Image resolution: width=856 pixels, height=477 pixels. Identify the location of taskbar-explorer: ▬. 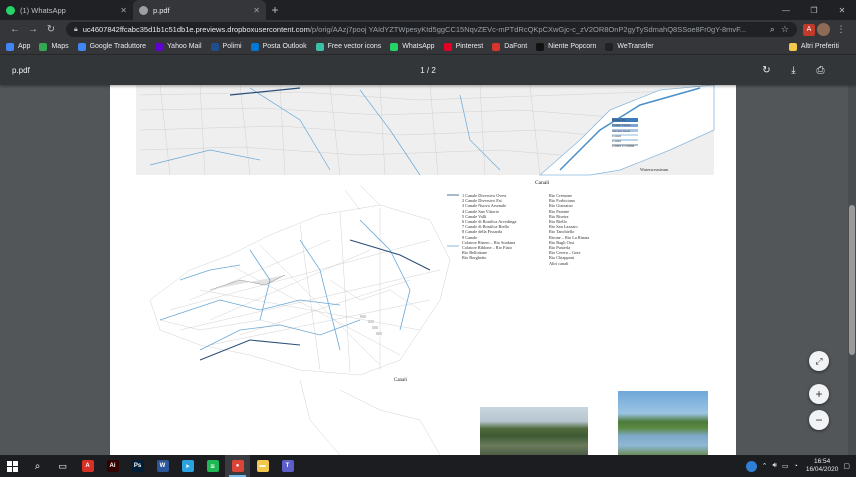
(262, 466).